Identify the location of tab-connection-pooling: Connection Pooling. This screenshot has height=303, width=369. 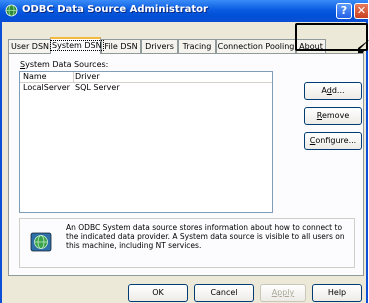
(256, 46).